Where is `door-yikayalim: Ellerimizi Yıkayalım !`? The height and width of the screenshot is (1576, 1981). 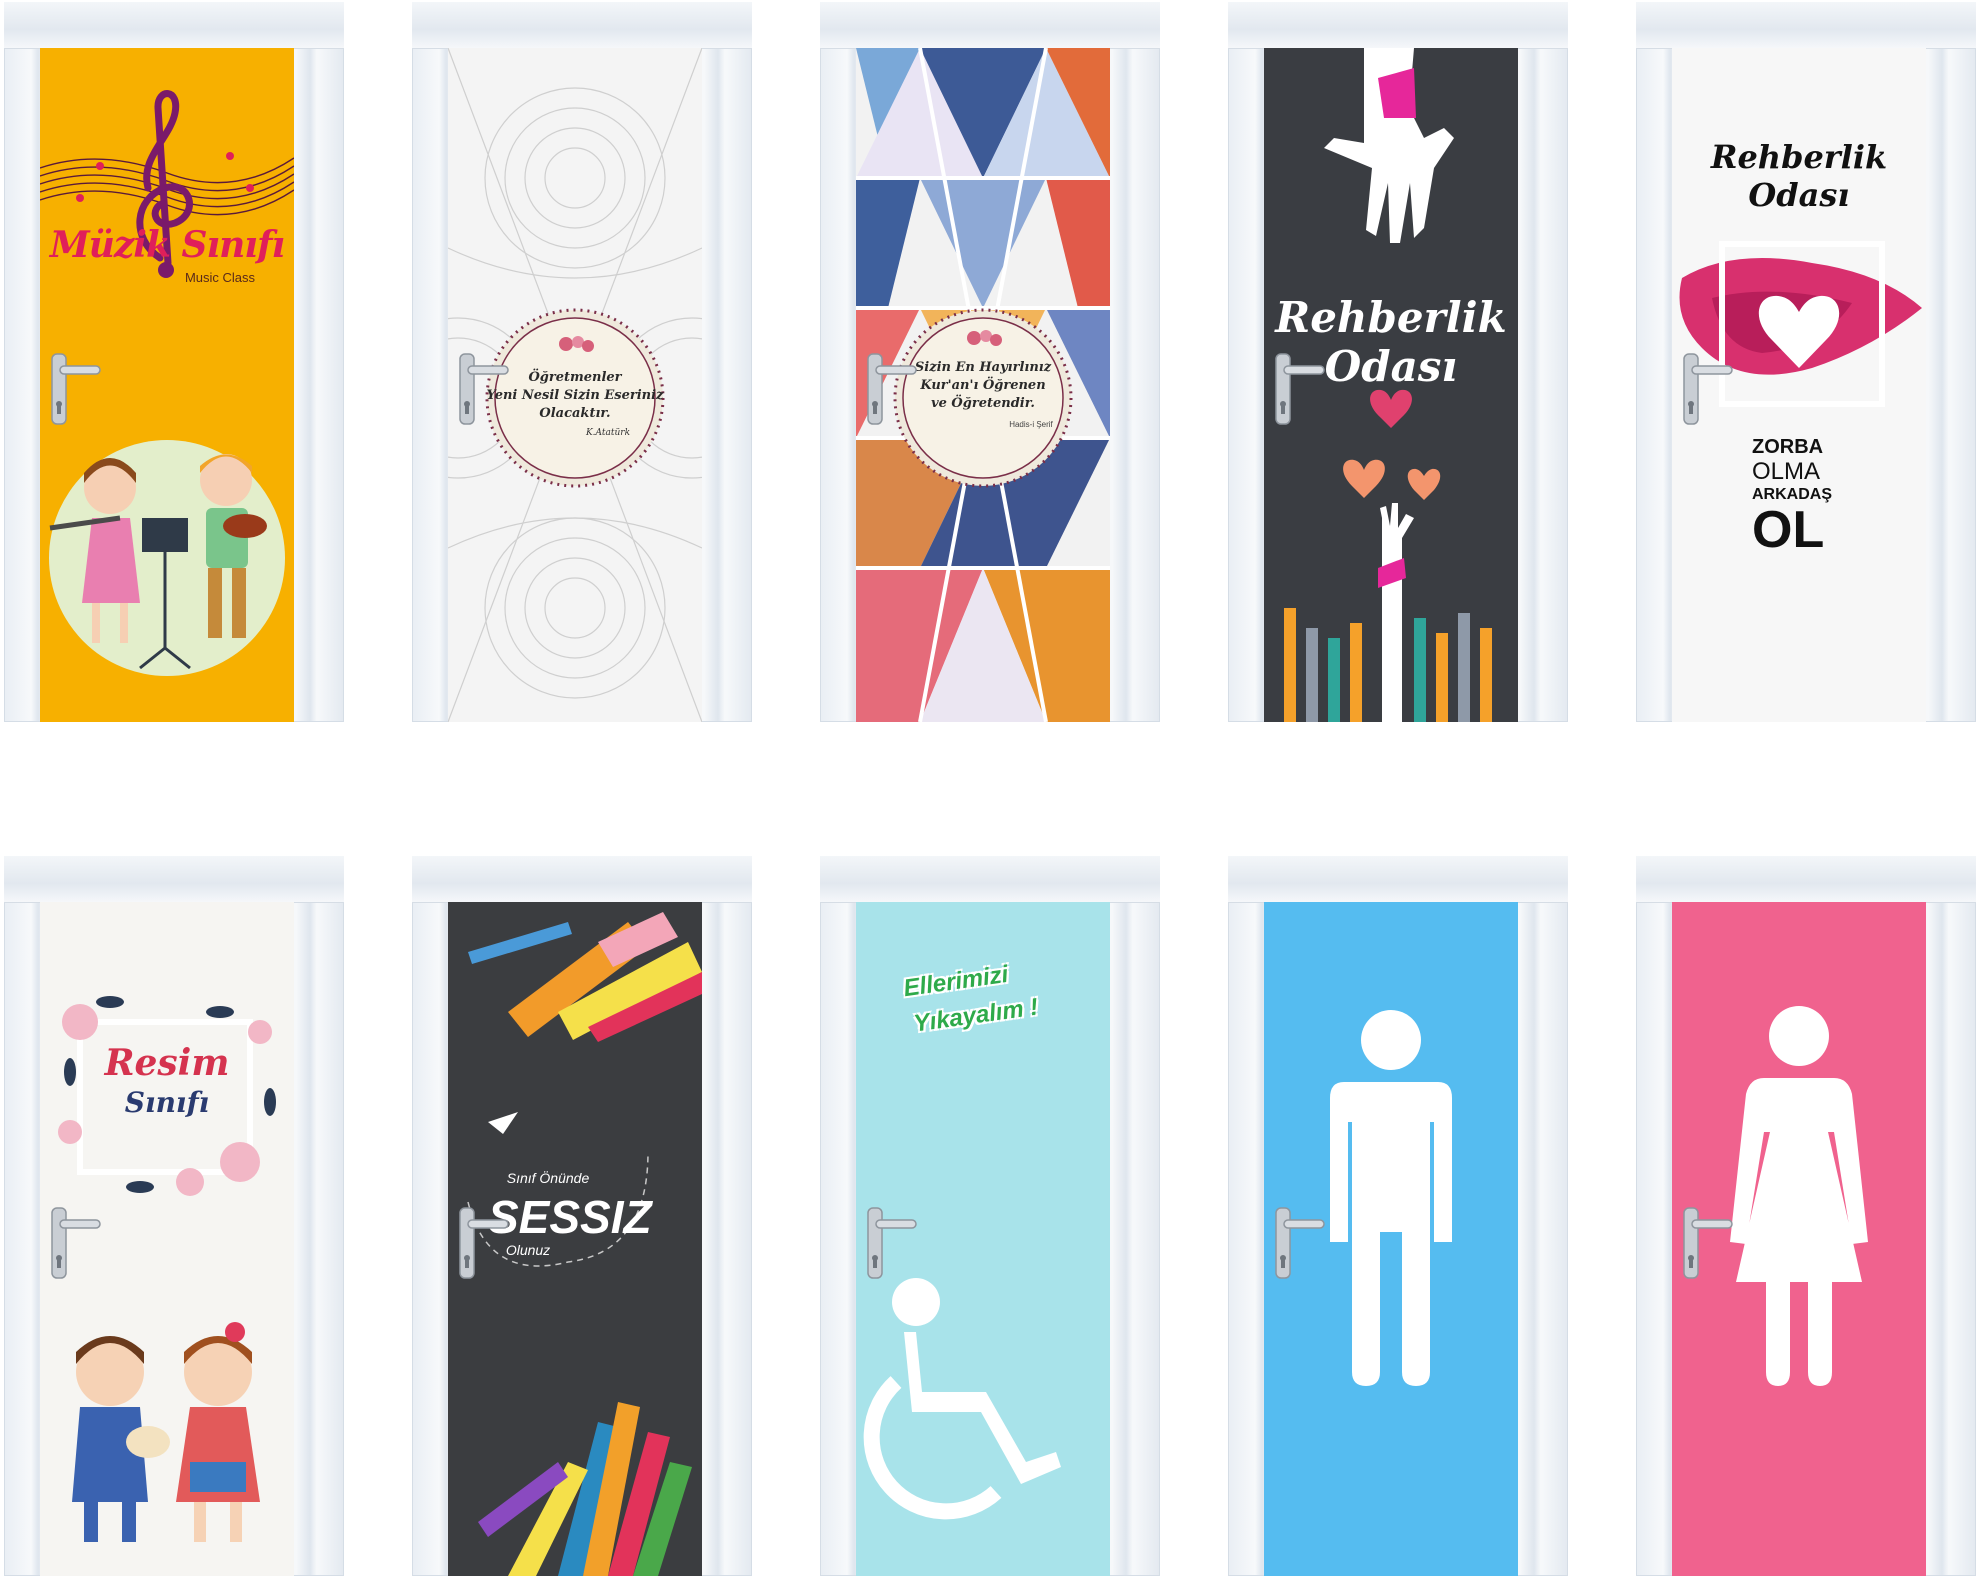 door-yikayalim: Ellerimizi Yıkayalım ! is located at coordinates (990, 1216).